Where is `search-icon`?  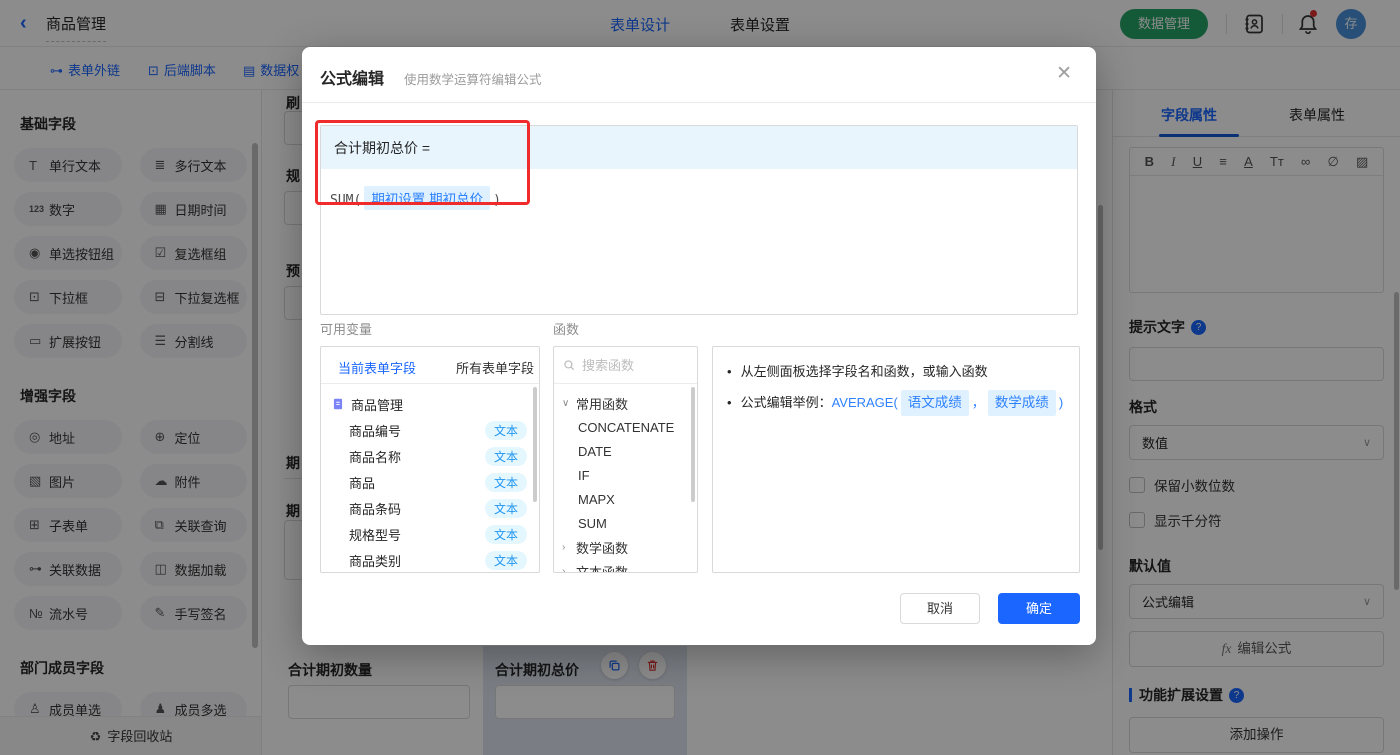
search-icon is located at coordinates (569, 365).